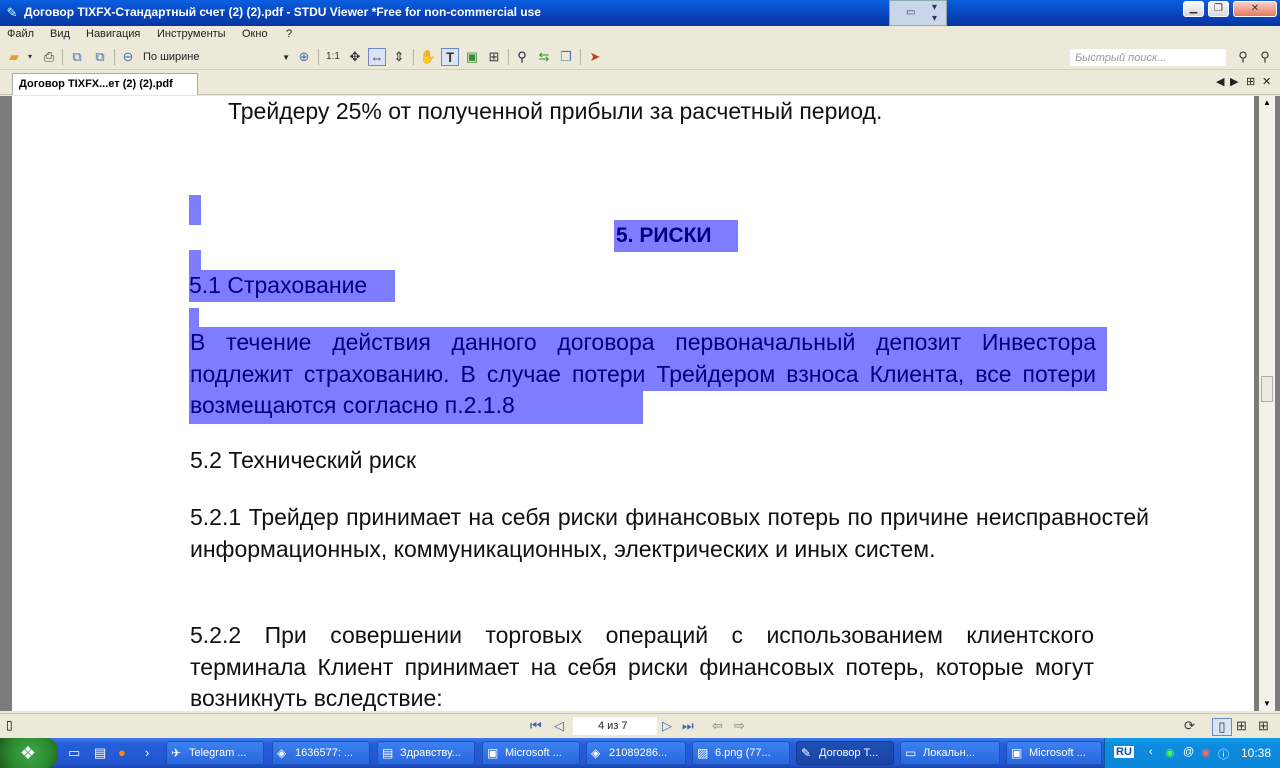 The image size is (1280, 768). Describe the element at coordinates (739, 726) in the screenshot. I see `forward-icon: ⇨` at that location.